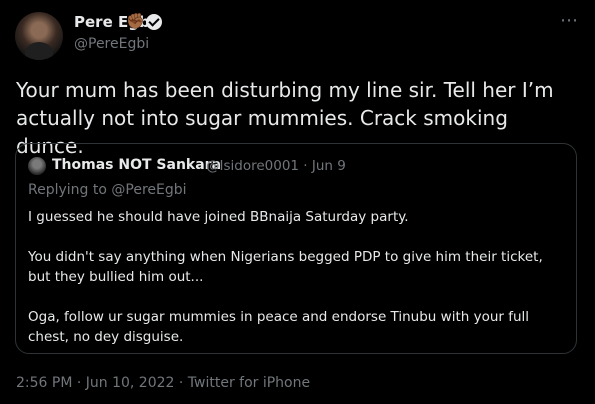 This screenshot has height=404, width=595. Describe the element at coordinates (37, 166) in the screenshot. I see `quoted-author-avatar` at that location.